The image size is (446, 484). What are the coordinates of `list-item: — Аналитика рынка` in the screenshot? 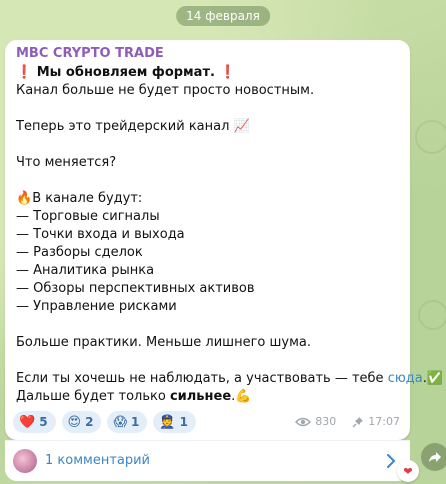 It's located at (85, 270).